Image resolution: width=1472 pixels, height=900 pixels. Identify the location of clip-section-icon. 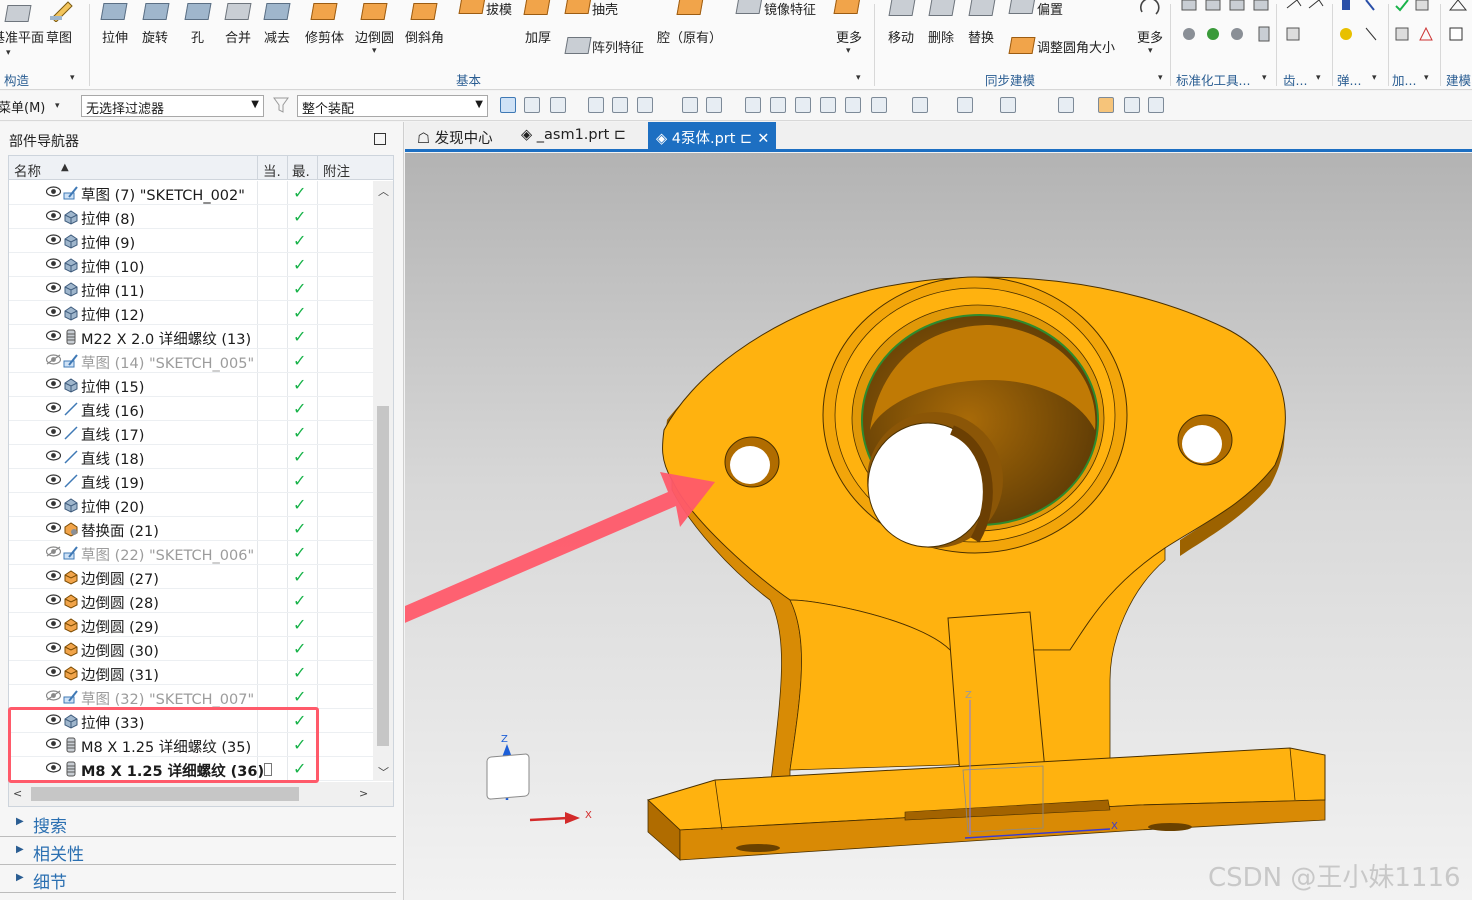
(879, 105).